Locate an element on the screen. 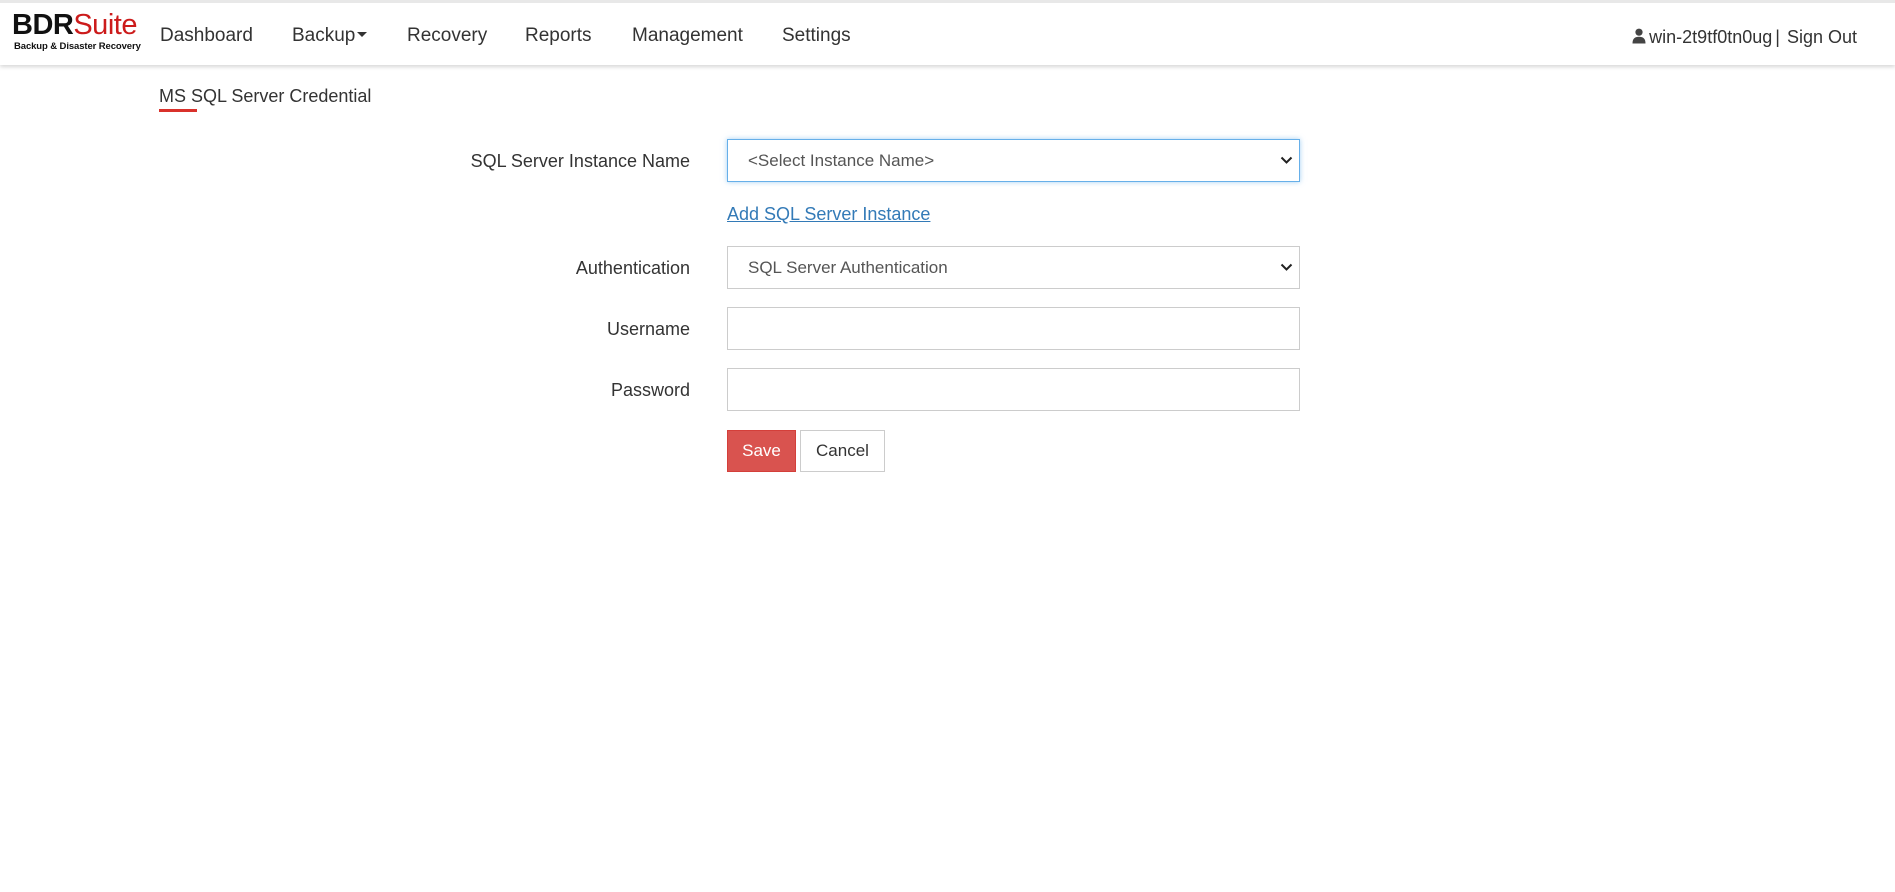 The width and height of the screenshot is (1895, 892). username-label: Username is located at coordinates (648, 329).